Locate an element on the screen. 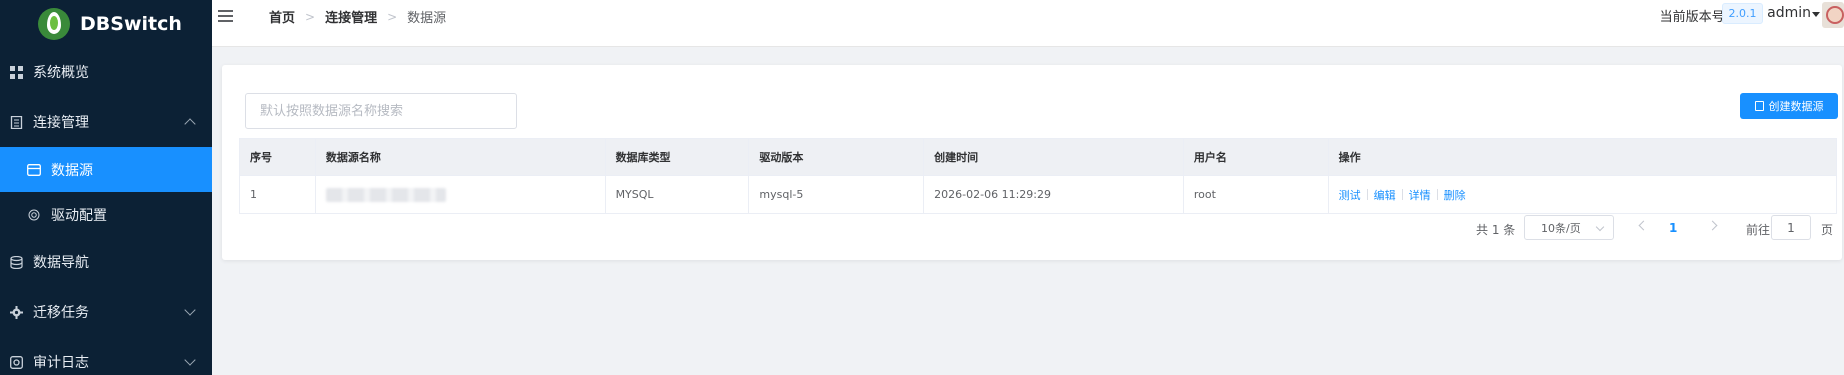 The height and width of the screenshot is (375, 1844). column-header: 创建时间 is located at coordinates (1054, 157).